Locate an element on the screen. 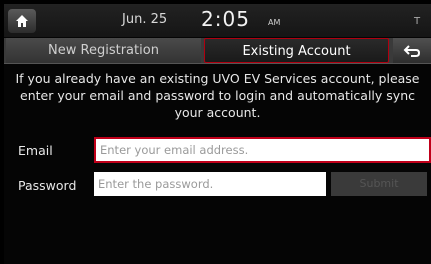 The width and height of the screenshot is (431, 264). status-bar: Jun. 25 2:05 AM T is located at coordinates (217, 20).